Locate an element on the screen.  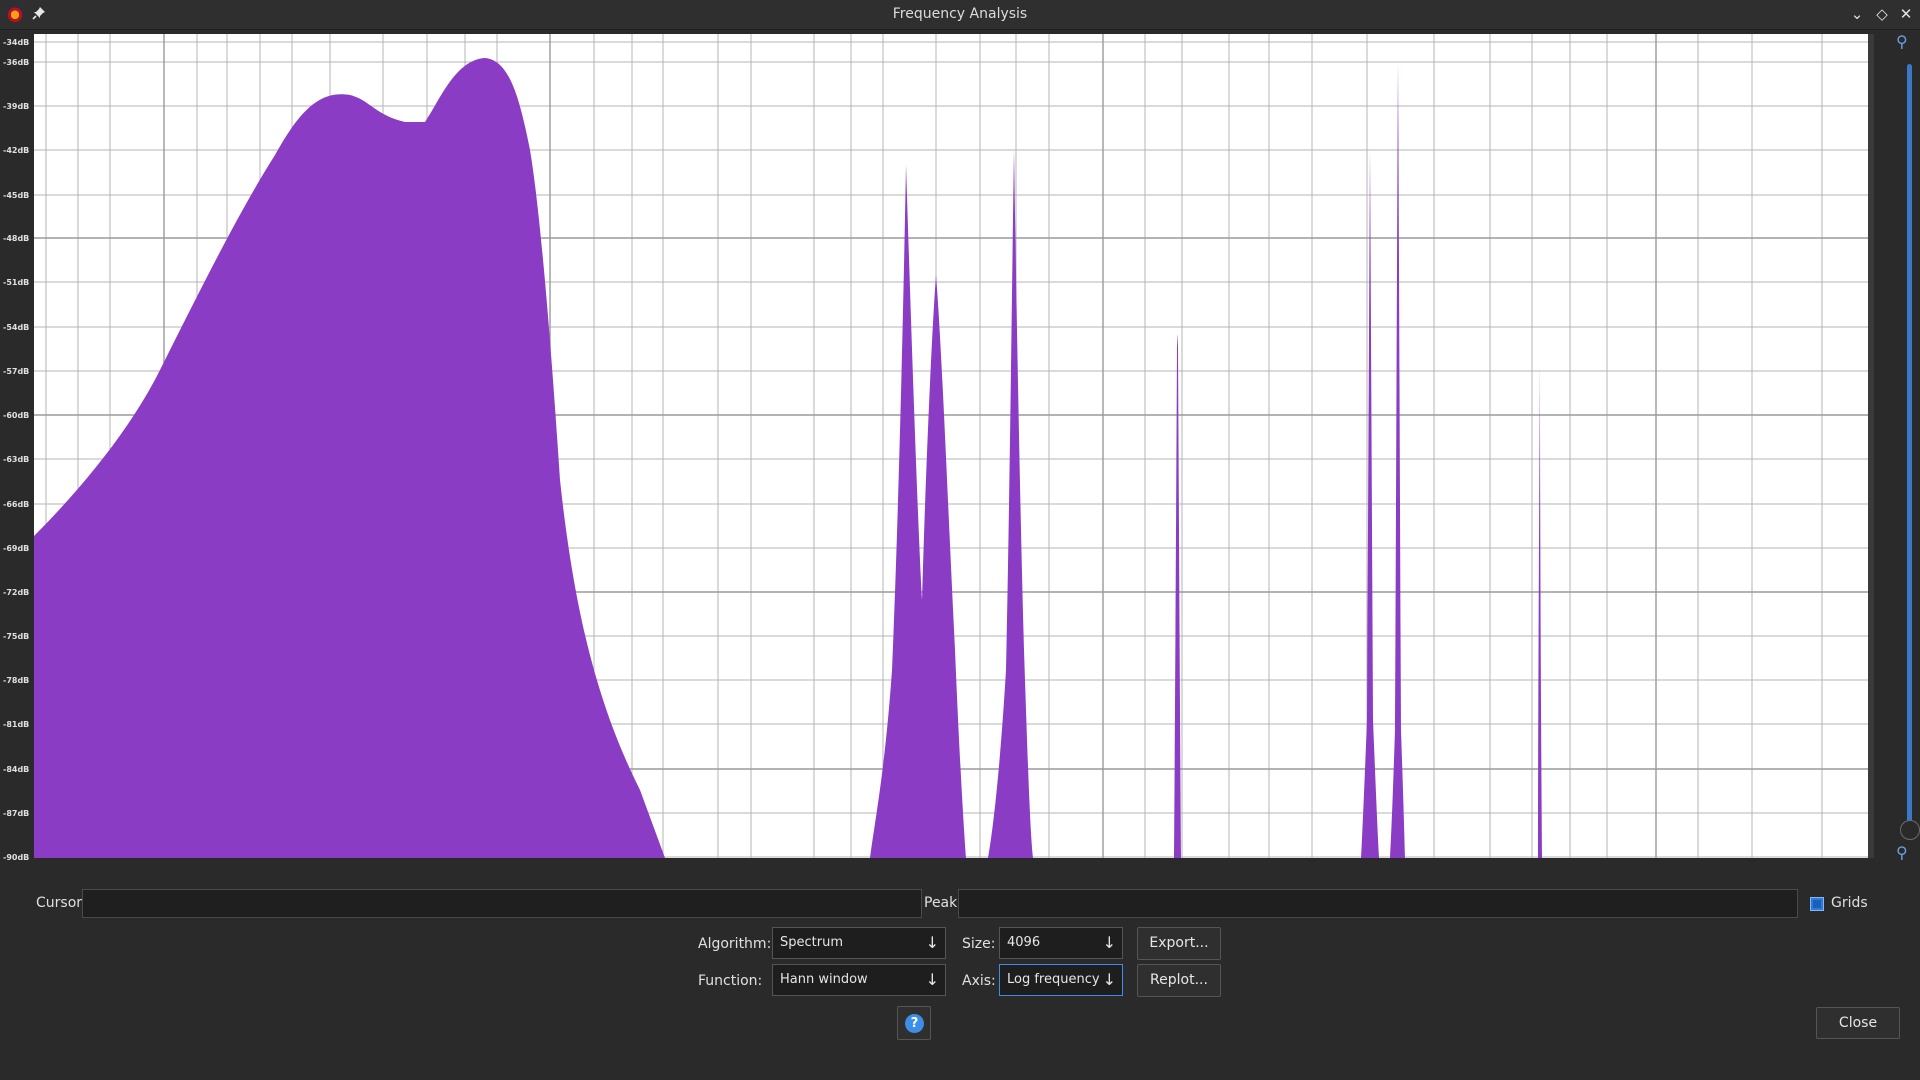
db-tick-label: -39dB is located at coordinates (16, 106).